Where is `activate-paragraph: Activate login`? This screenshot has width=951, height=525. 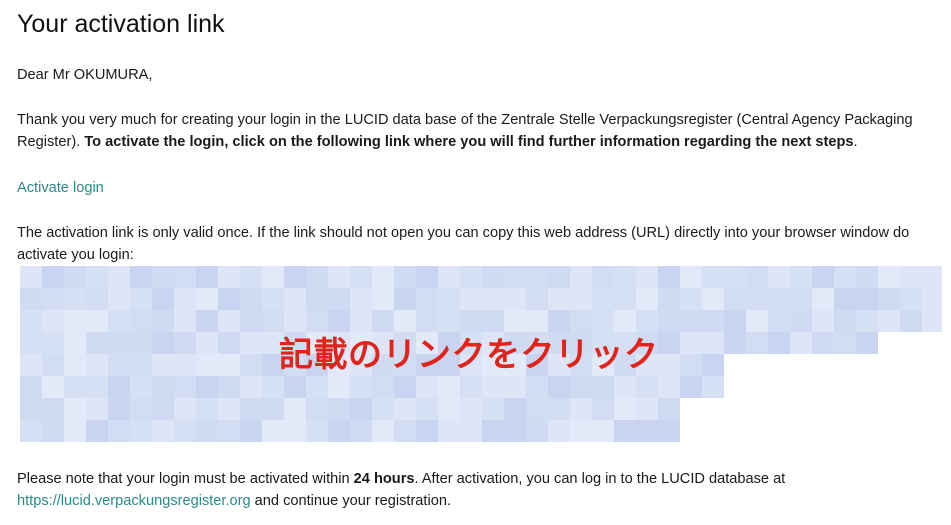
activate-paragraph: Activate login is located at coordinates (60, 188).